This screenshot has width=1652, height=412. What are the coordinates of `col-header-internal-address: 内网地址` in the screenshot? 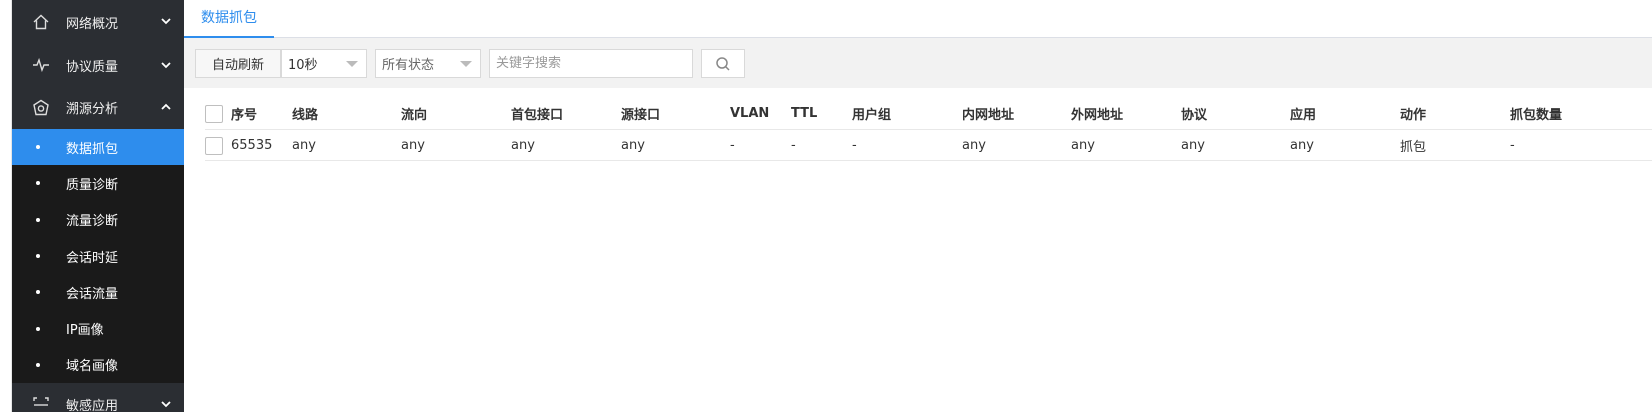 It's located at (988, 115).